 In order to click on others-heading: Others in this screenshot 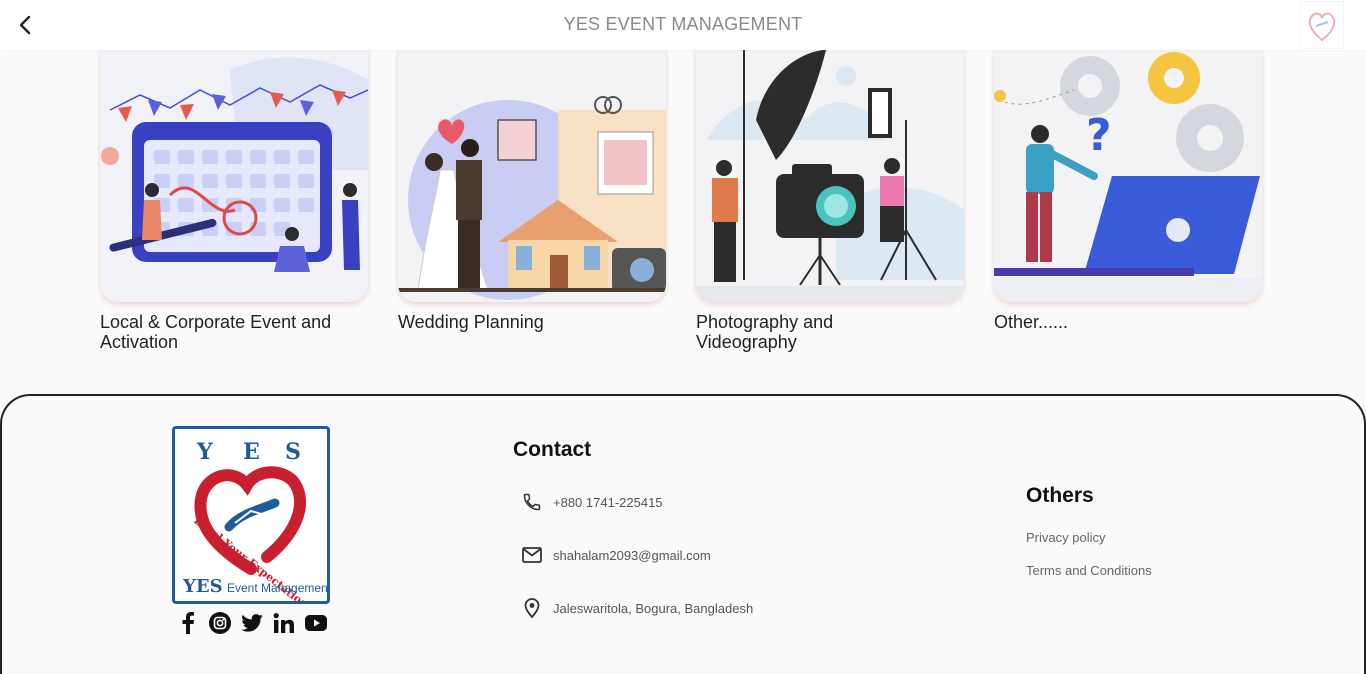, I will do `click(1060, 495)`.